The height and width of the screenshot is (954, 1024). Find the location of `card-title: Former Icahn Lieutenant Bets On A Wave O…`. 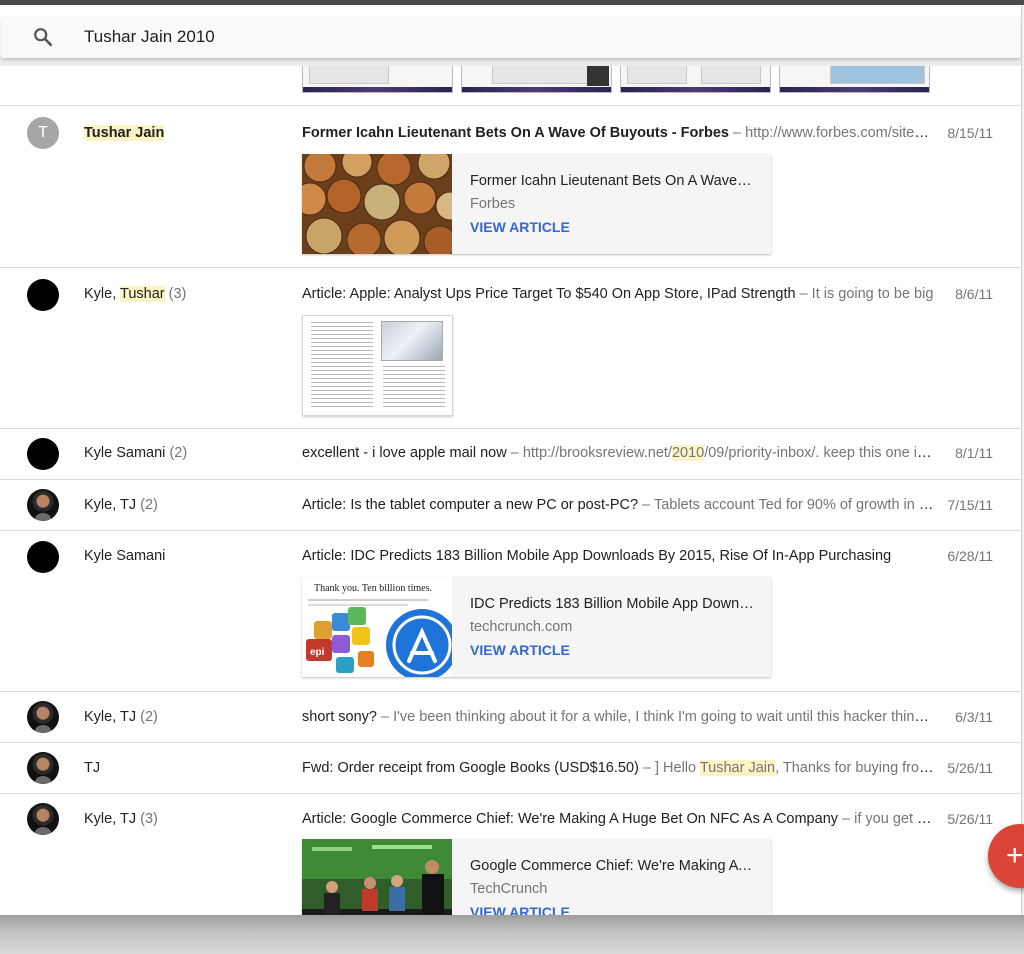

card-title: Former Icahn Lieutenant Bets On A Wave O… is located at coordinates (612, 181).